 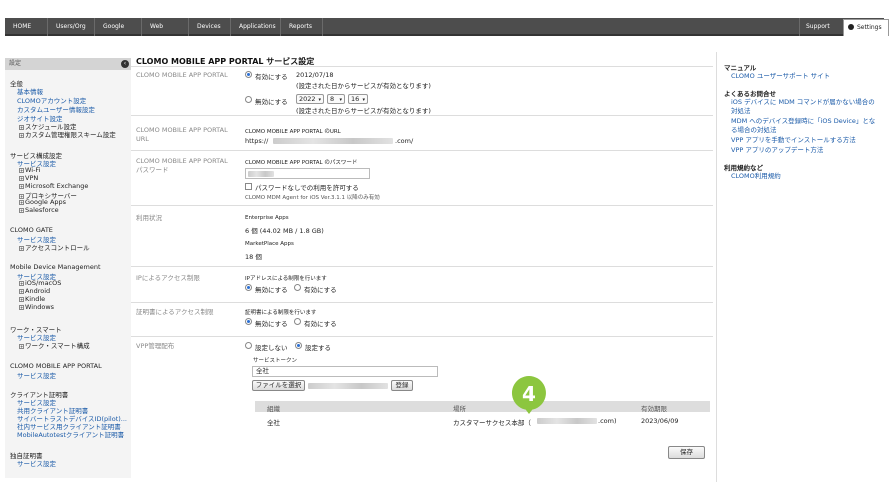 I want to click on nav-web-access: Web Access, so click(x=165, y=33).